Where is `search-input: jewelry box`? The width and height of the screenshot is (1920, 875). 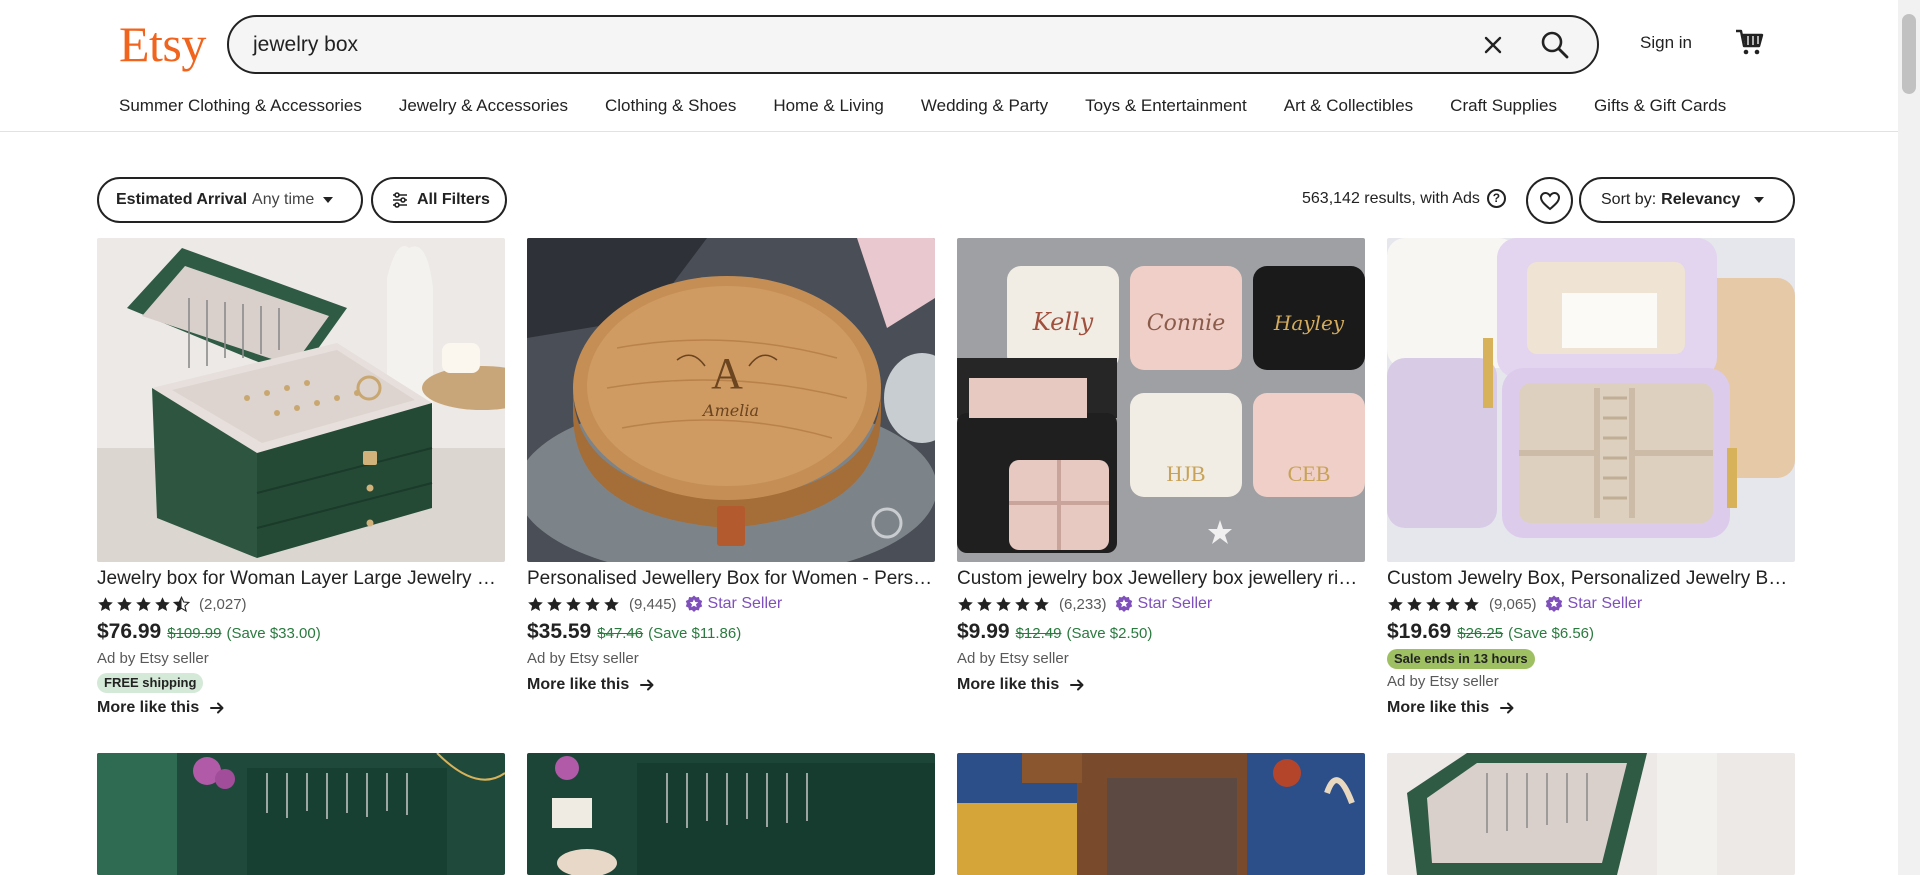
search-input: jewelry box is located at coordinates (305, 45).